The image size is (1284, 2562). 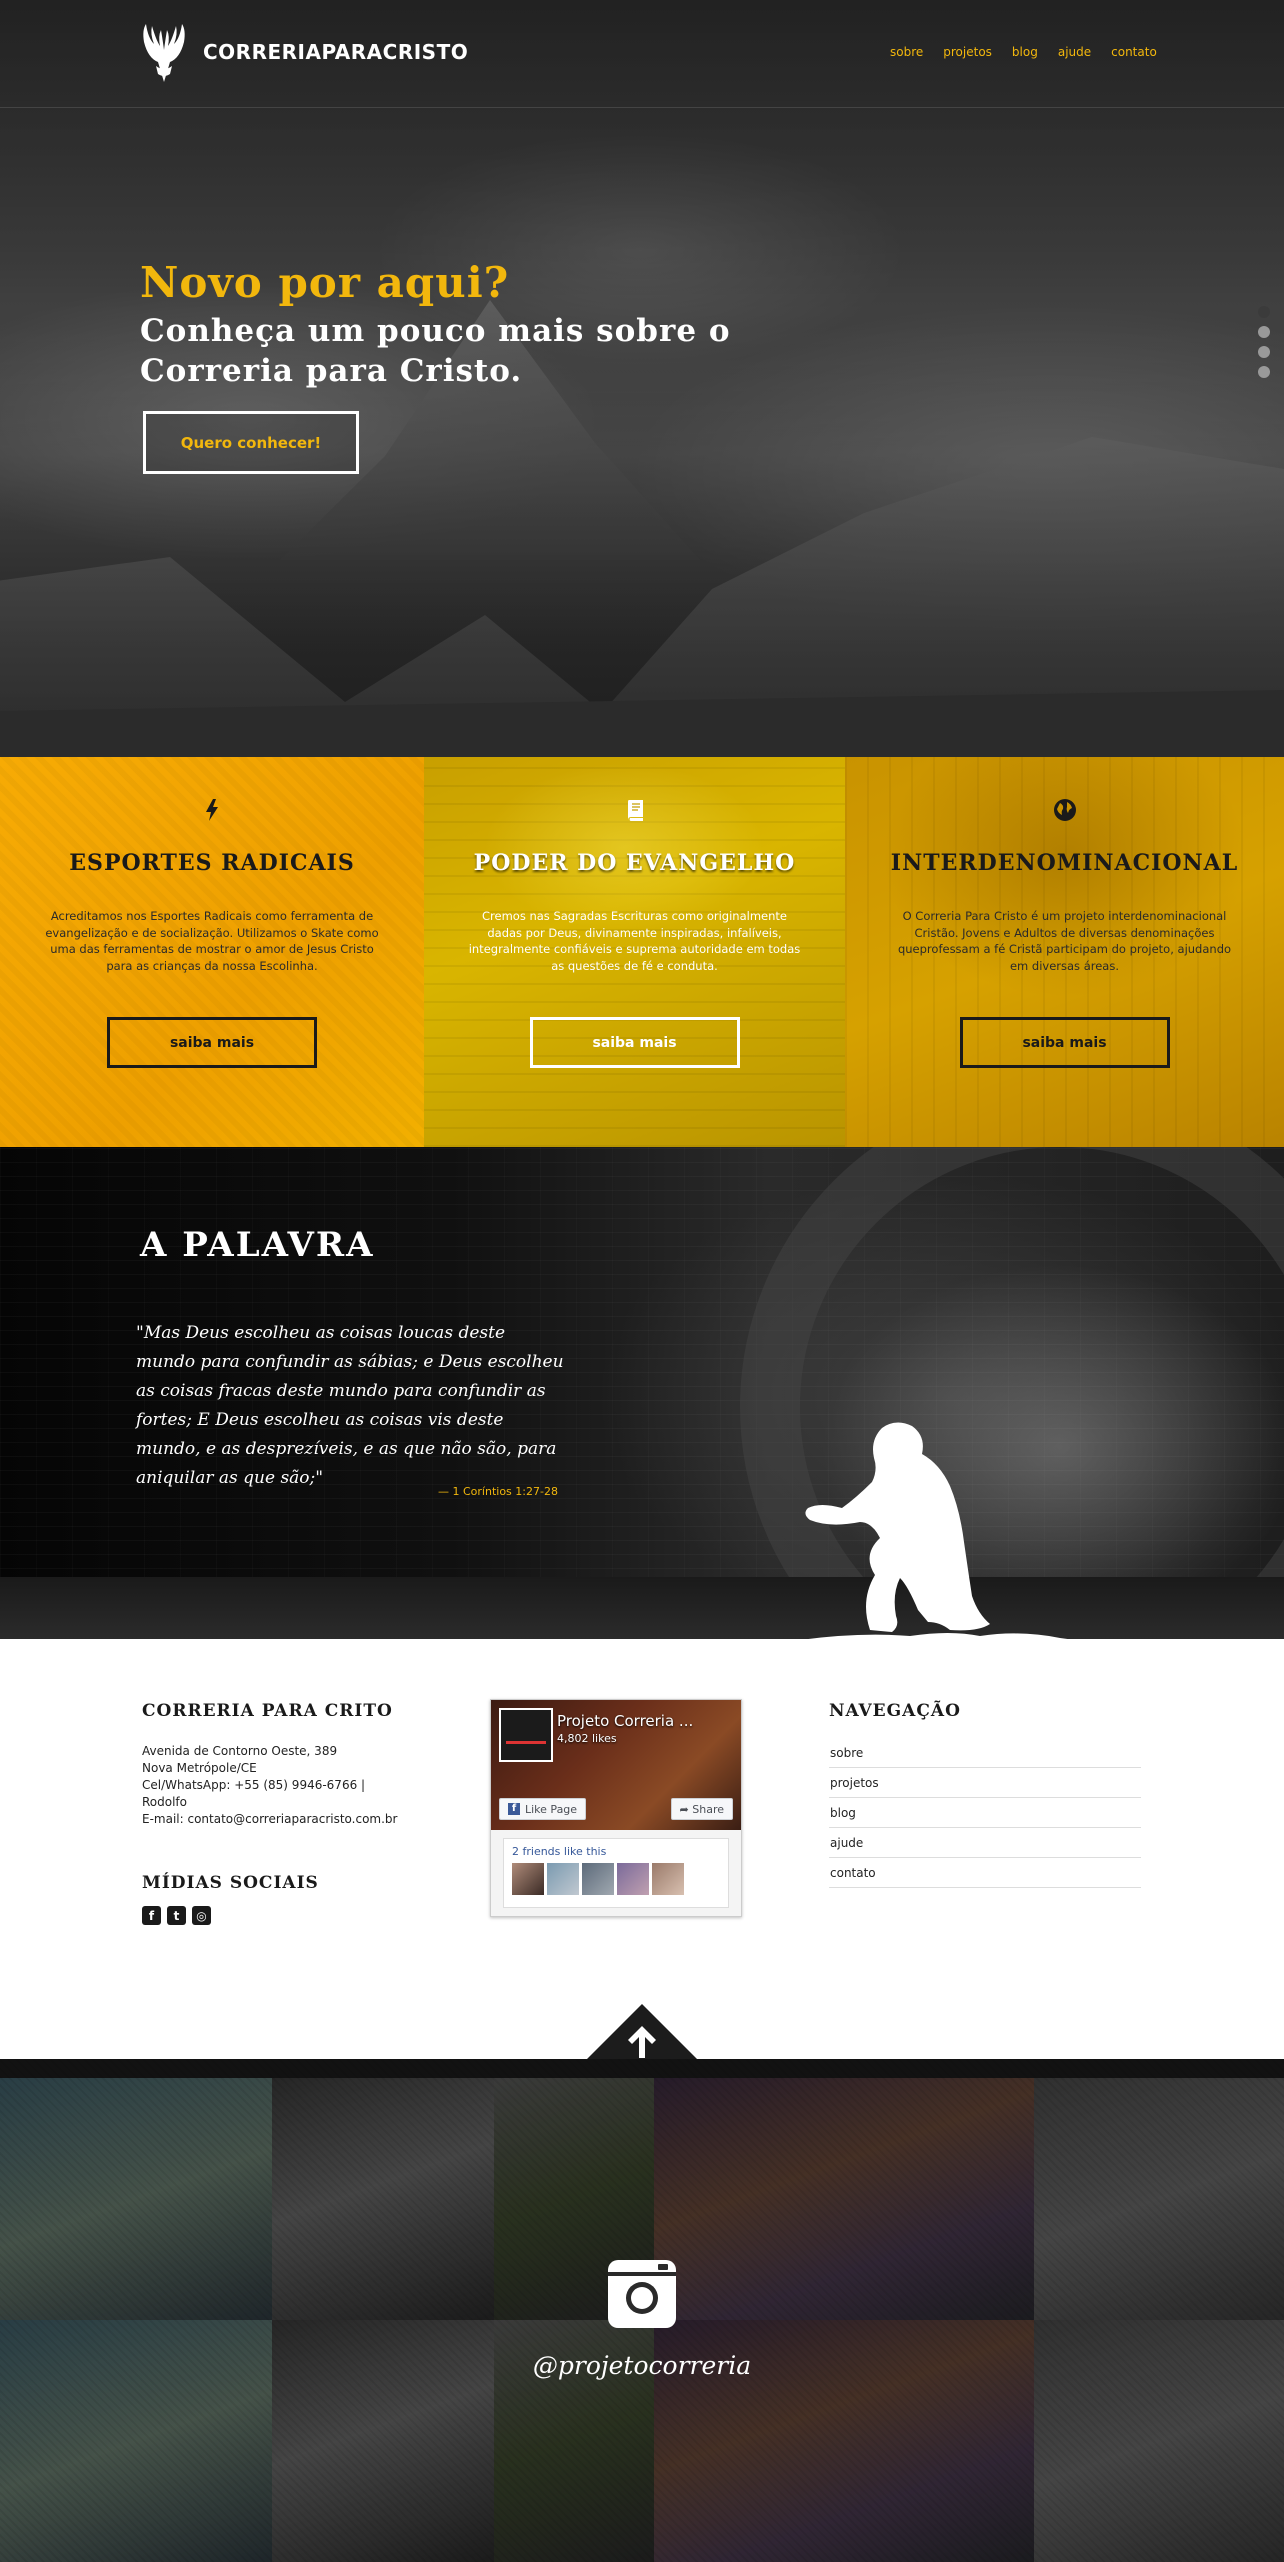 I want to click on nav-title: NAVEGAÇÃO, so click(x=895, y=1711).